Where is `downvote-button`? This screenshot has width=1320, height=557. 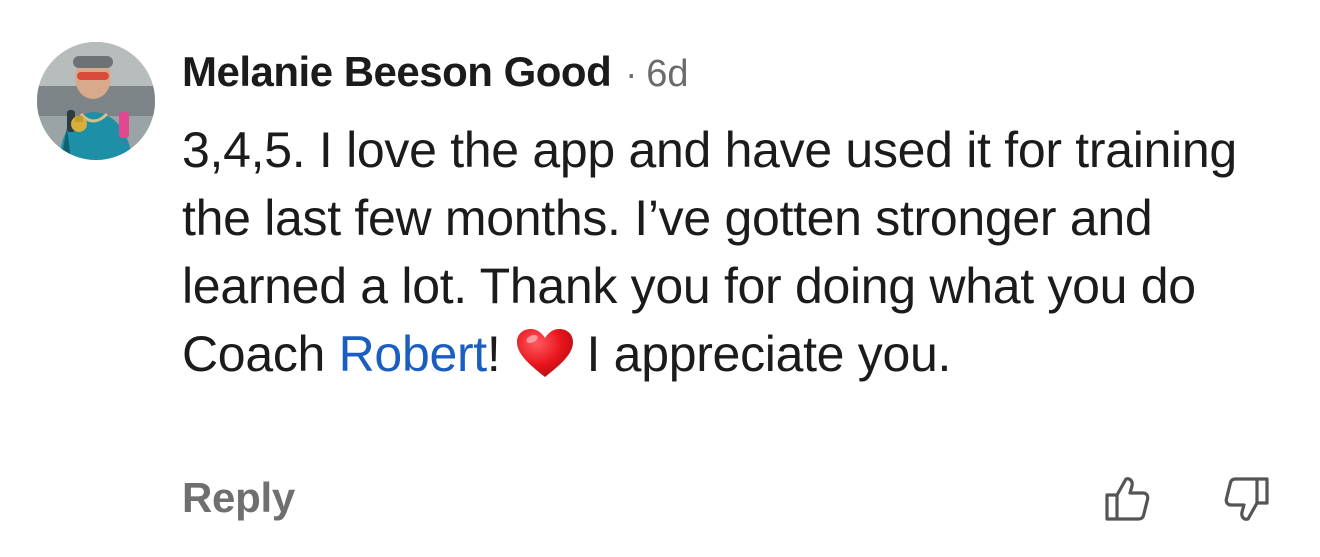 downvote-button is located at coordinates (1247, 499).